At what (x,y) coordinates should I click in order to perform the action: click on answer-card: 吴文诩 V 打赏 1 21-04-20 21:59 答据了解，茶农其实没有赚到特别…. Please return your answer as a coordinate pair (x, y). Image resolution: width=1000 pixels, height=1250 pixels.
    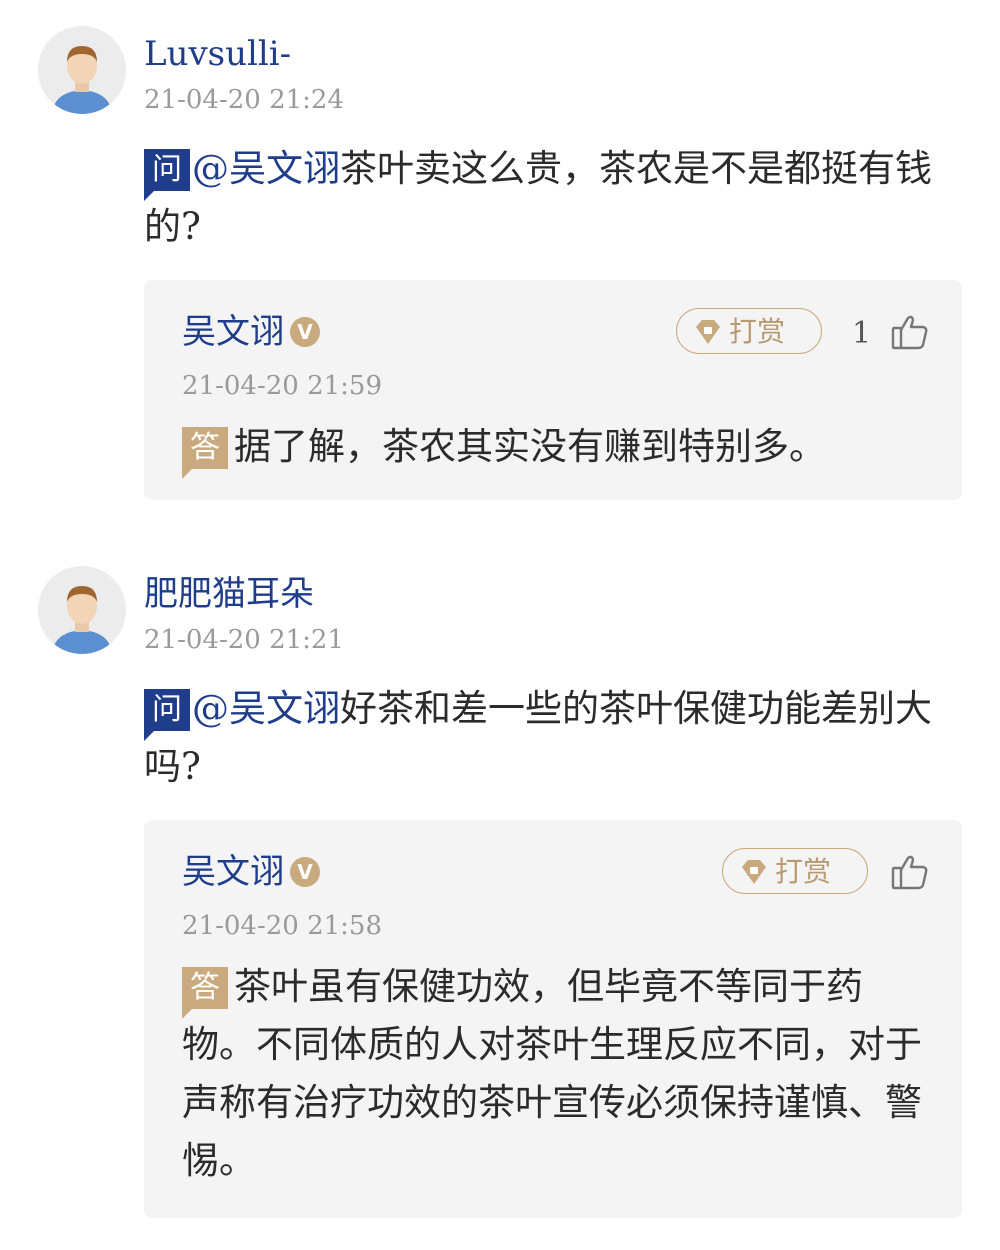
    Looking at the image, I should click on (553, 390).